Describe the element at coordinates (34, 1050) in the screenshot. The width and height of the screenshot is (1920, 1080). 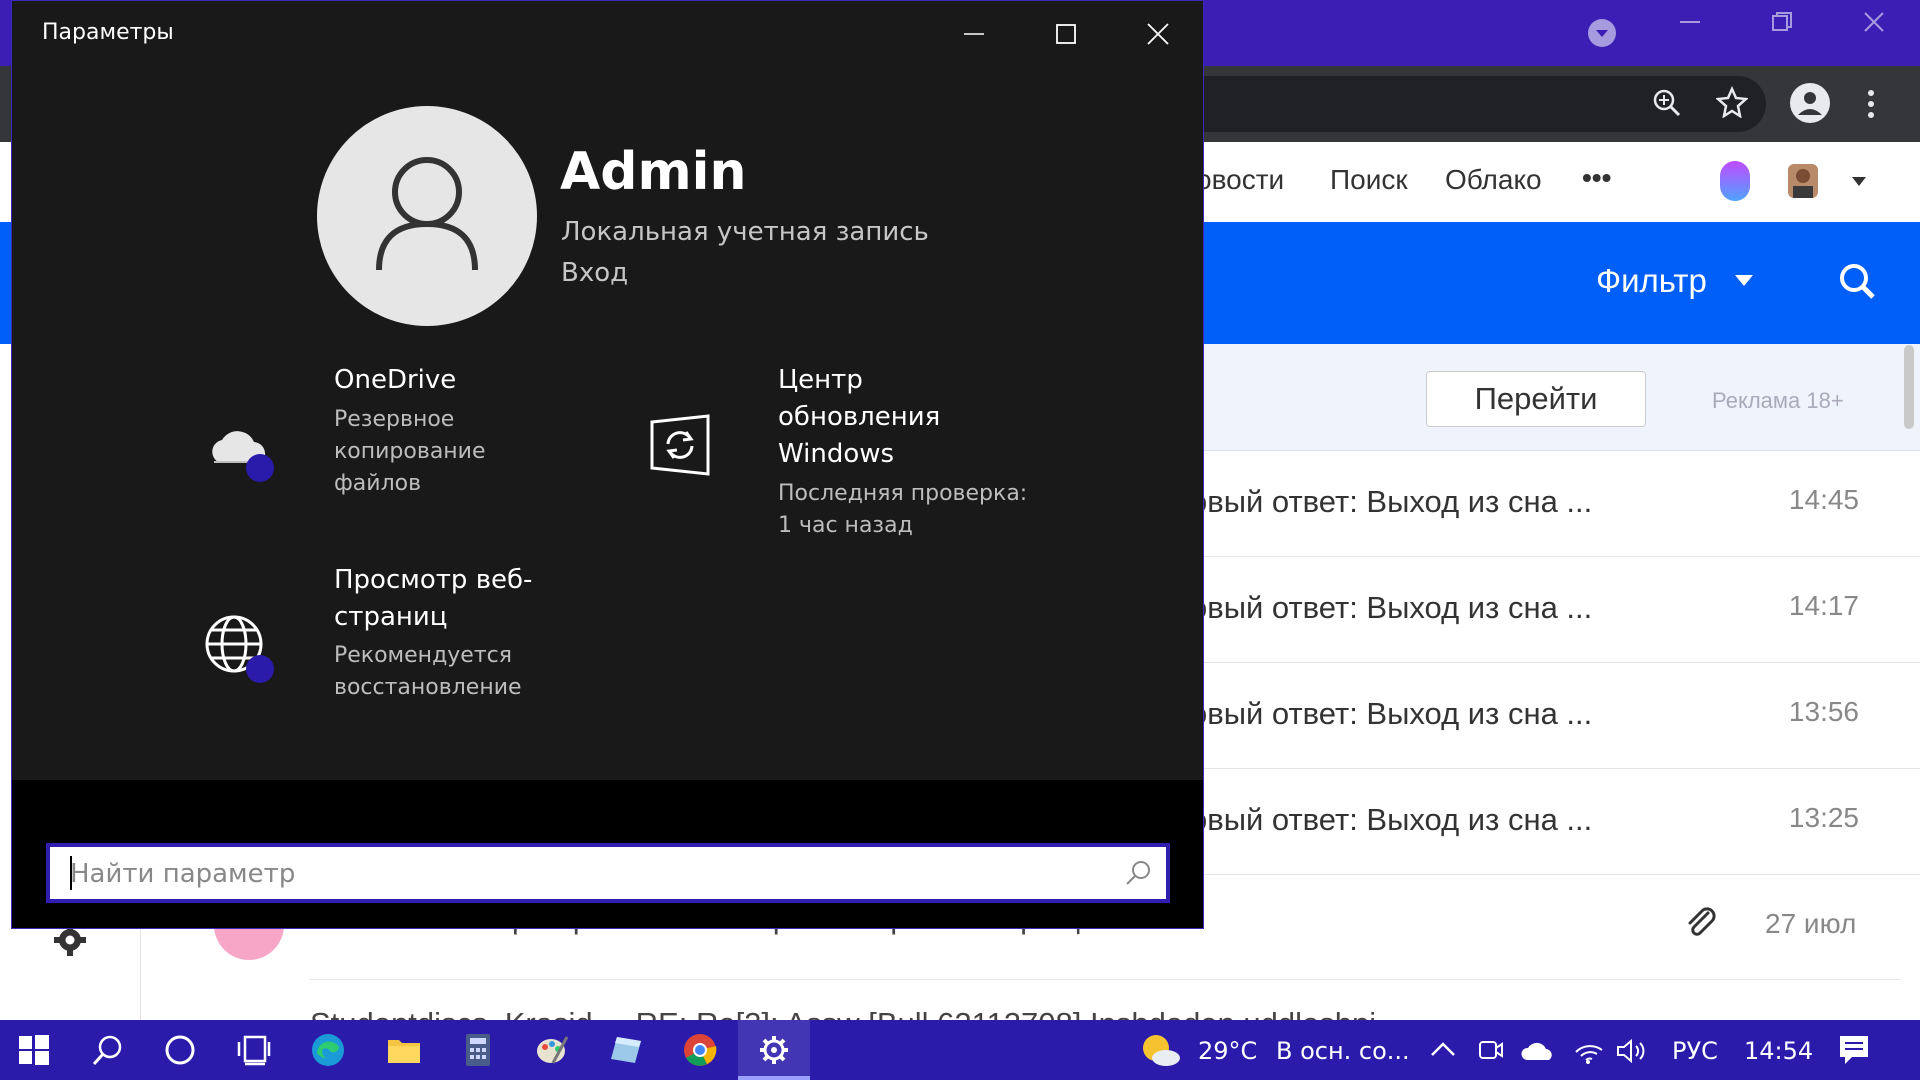
I see `start-button` at that location.